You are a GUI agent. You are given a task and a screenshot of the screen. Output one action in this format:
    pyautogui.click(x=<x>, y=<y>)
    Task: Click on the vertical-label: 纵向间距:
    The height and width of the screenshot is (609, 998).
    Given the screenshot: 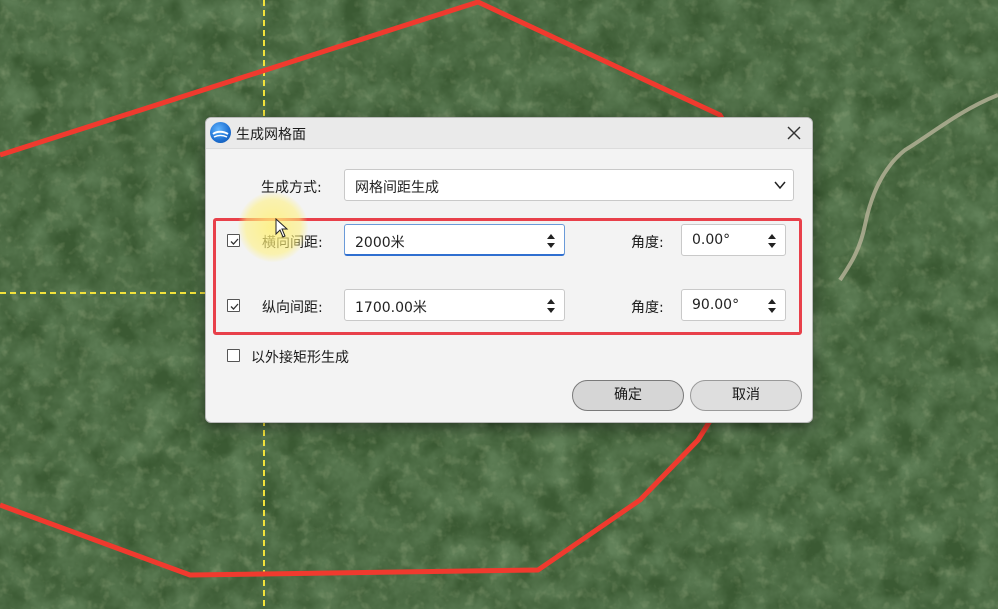 What is the action you would take?
    pyautogui.click(x=292, y=308)
    